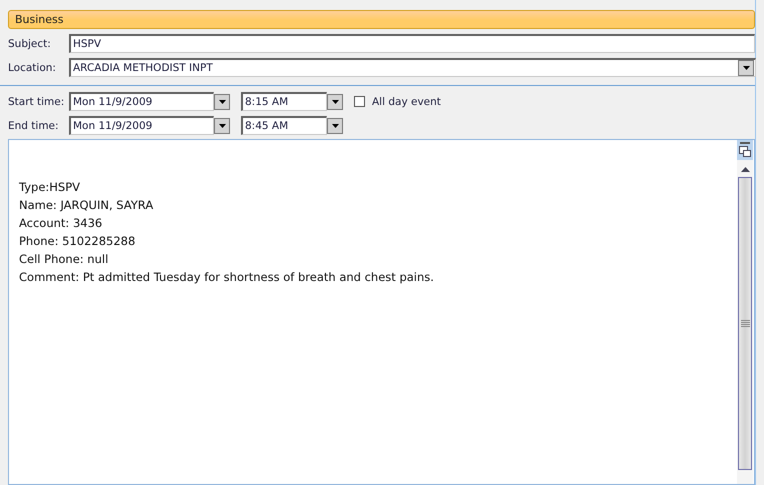 The width and height of the screenshot is (764, 485). I want to click on scroll-up-icon, so click(745, 169).